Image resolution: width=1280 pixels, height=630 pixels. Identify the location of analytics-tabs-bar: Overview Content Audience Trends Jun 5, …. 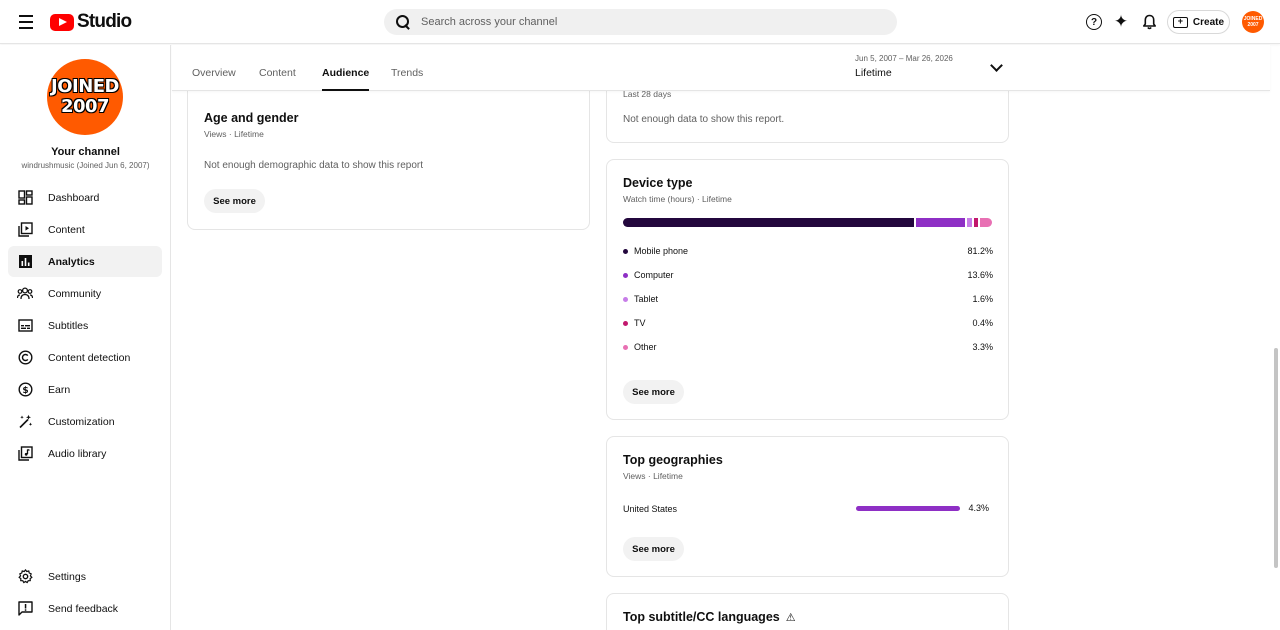
(721, 68).